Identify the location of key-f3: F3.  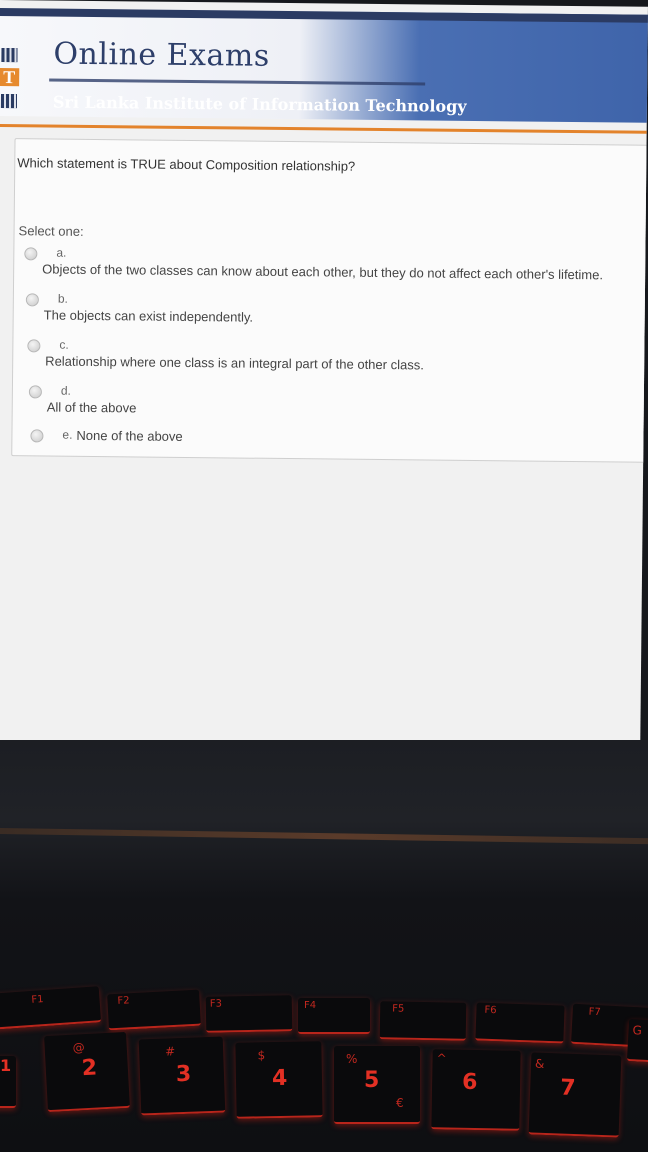
(249, 1014).